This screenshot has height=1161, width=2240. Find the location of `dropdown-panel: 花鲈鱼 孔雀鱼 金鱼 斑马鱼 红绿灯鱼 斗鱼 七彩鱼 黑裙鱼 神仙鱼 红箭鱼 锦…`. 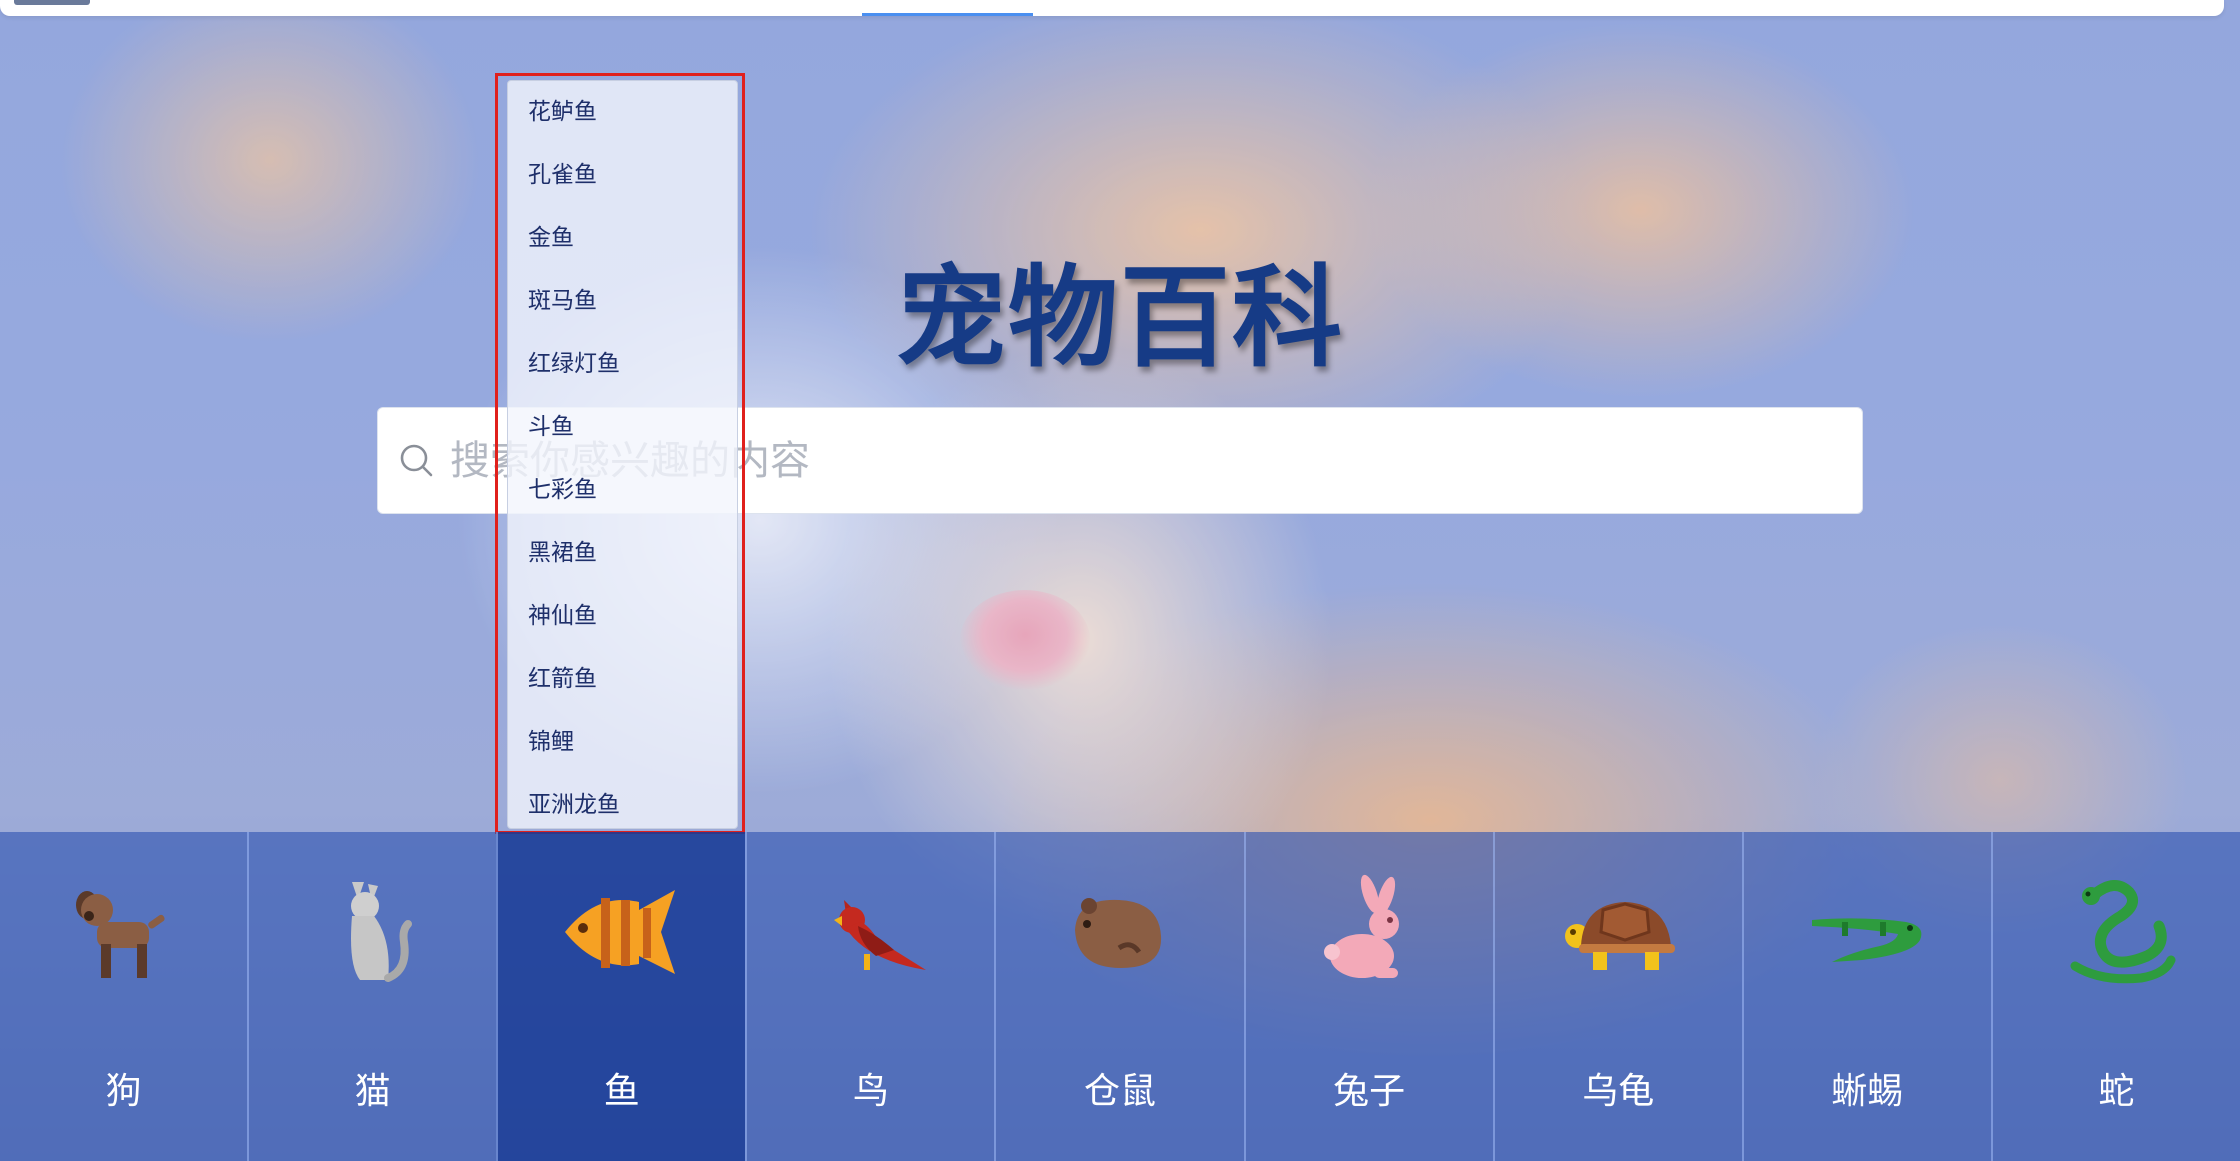

dropdown-panel: 花鲈鱼 孔雀鱼 金鱼 斑马鱼 红绿灯鱼 斗鱼 七彩鱼 黑裙鱼 神仙鱼 红箭鱼 锦… is located at coordinates (622, 454).